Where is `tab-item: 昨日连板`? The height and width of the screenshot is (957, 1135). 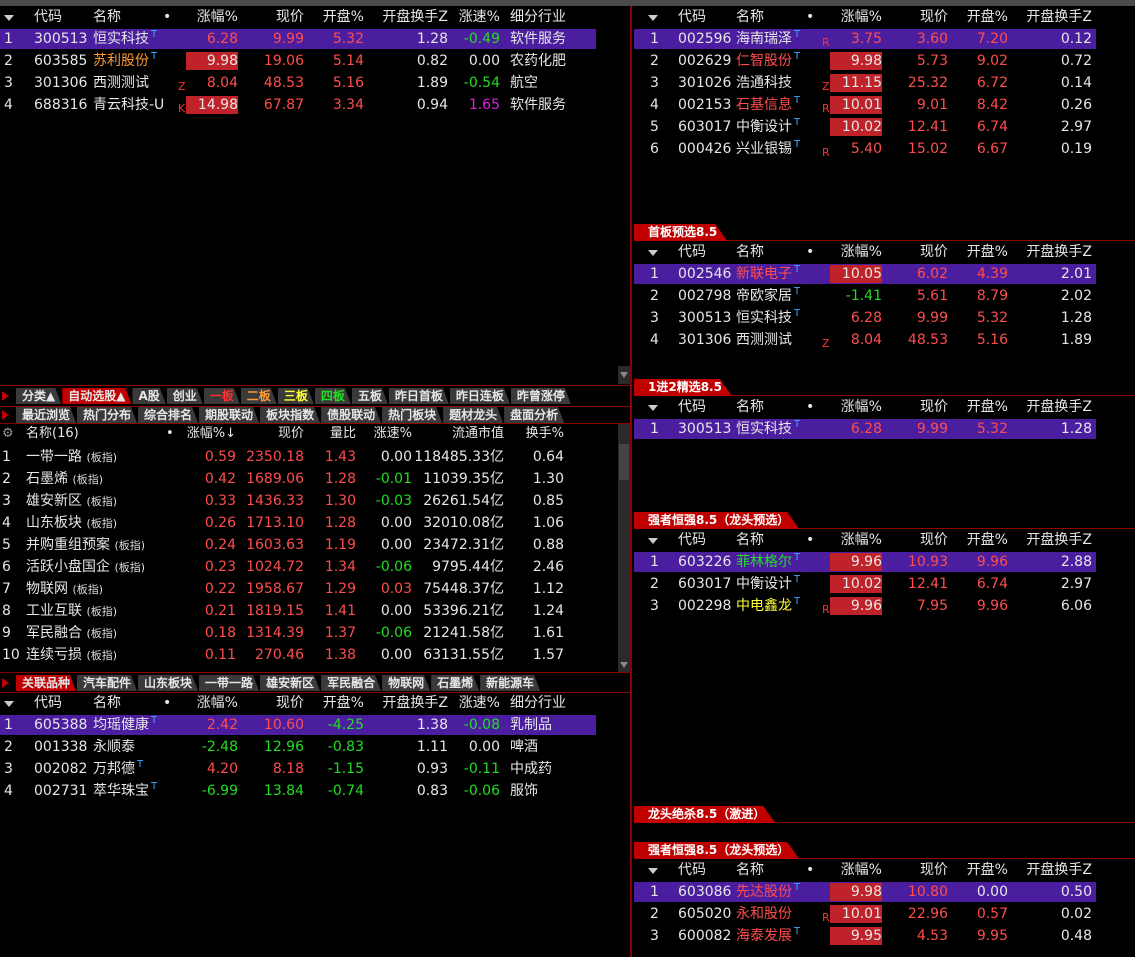 tab-item: 昨日连板 is located at coordinates (480, 396).